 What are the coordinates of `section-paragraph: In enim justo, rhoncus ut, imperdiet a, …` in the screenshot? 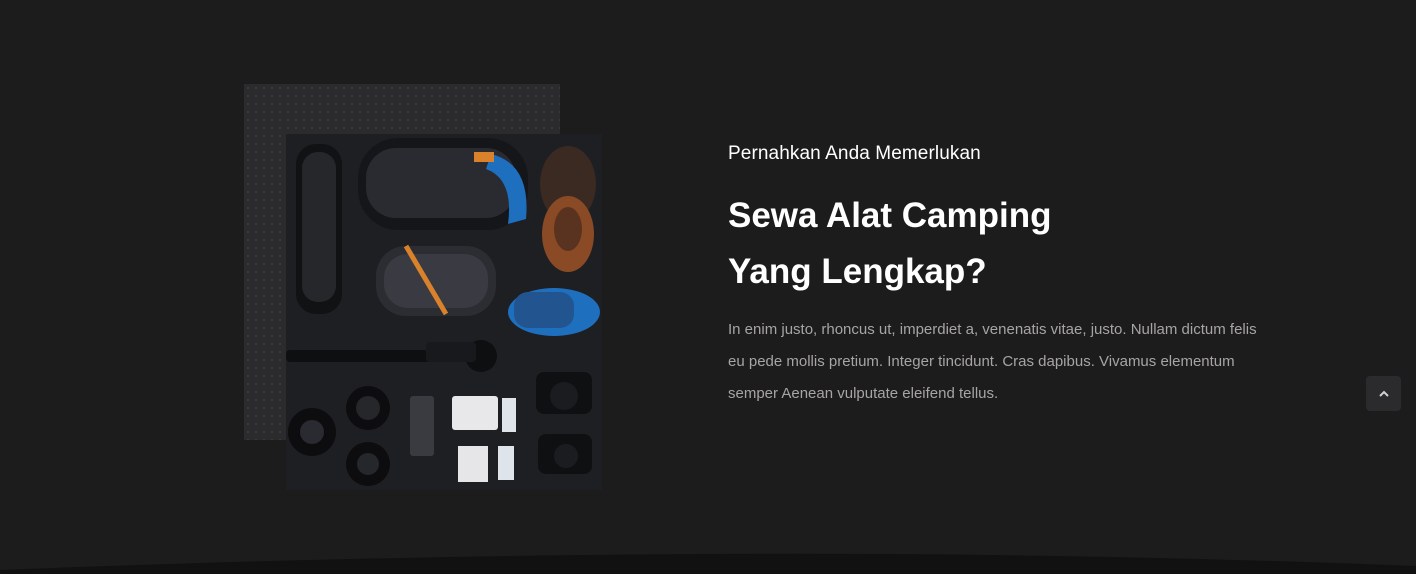 It's located at (992, 361).